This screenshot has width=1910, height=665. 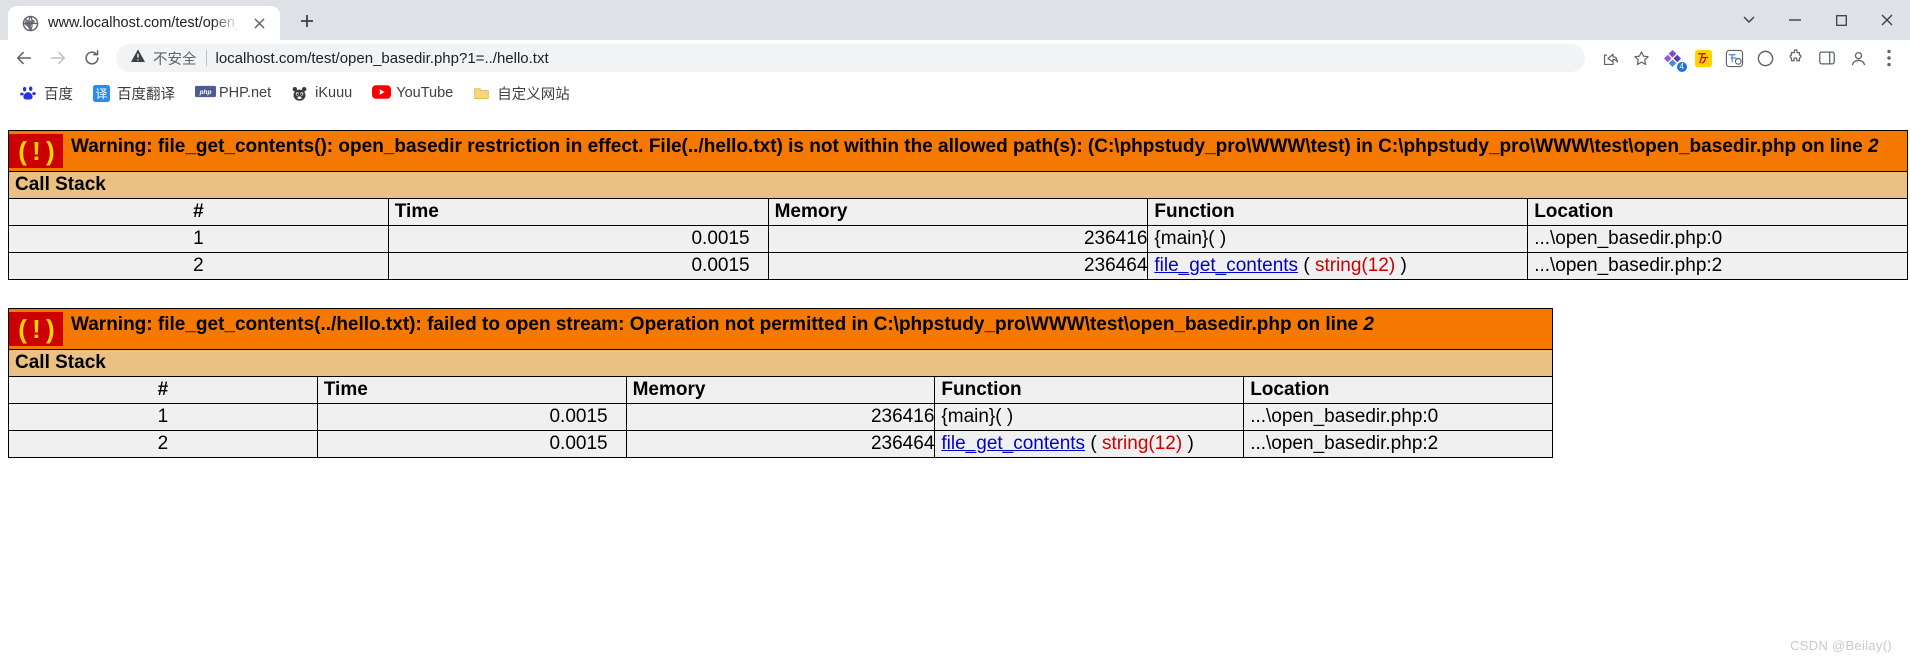 What do you see at coordinates (1795, 20) in the screenshot?
I see `minimize-button` at bounding box center [1795, 20].